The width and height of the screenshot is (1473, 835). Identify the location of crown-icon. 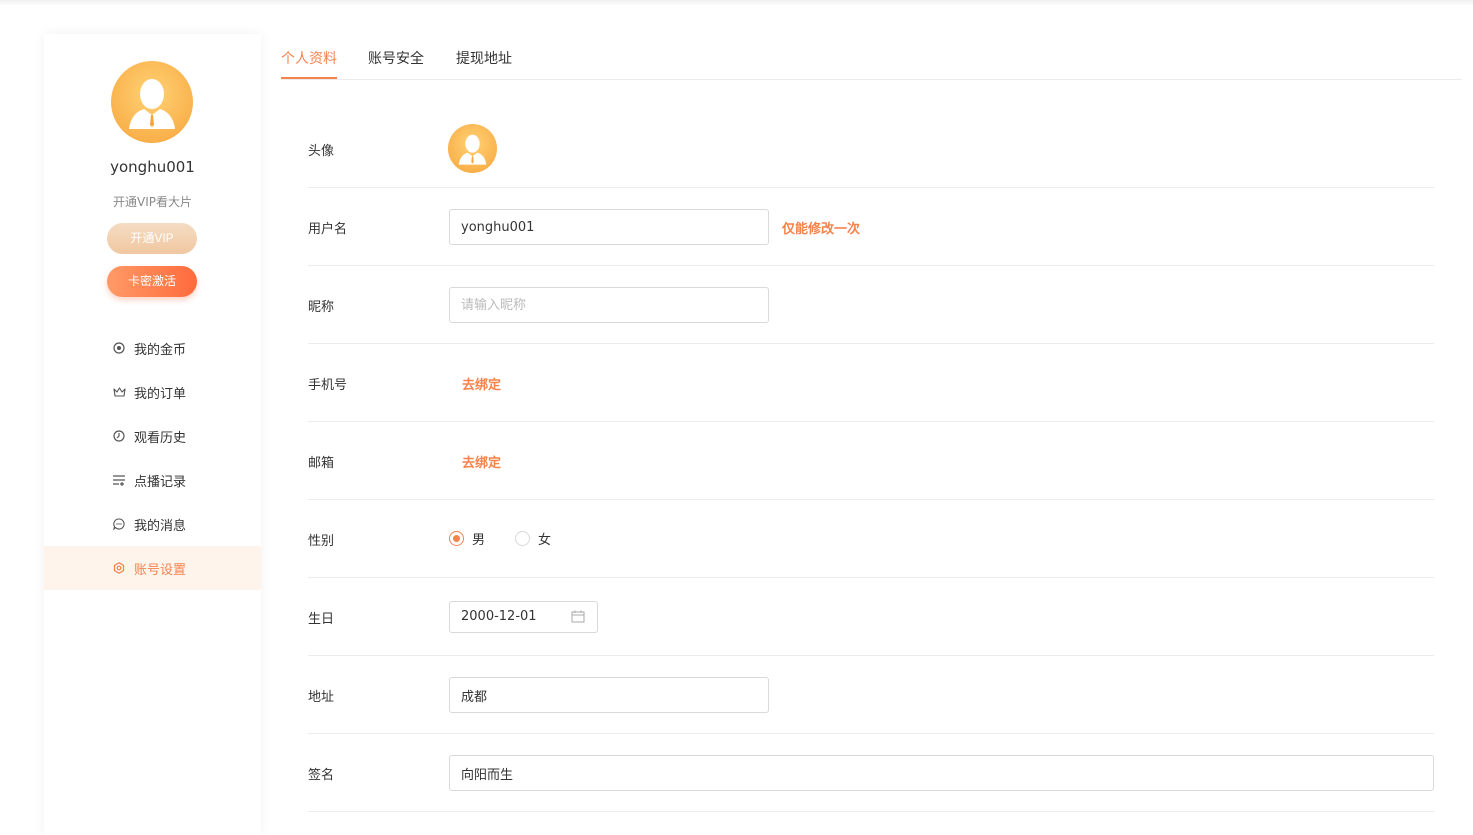
(119, 392).